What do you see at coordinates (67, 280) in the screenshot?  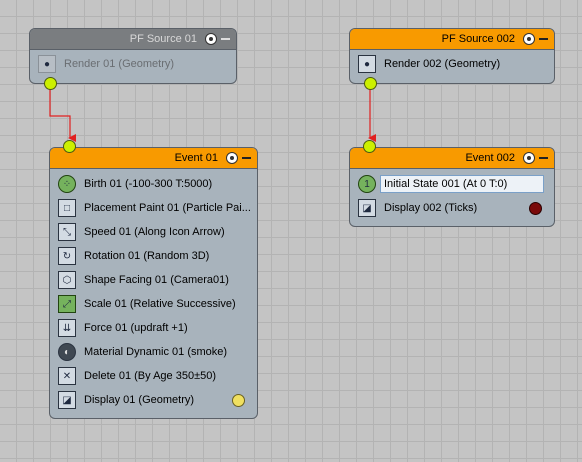 I see `shape-facing-icon: ⬡` at bounding box center [67, 280].